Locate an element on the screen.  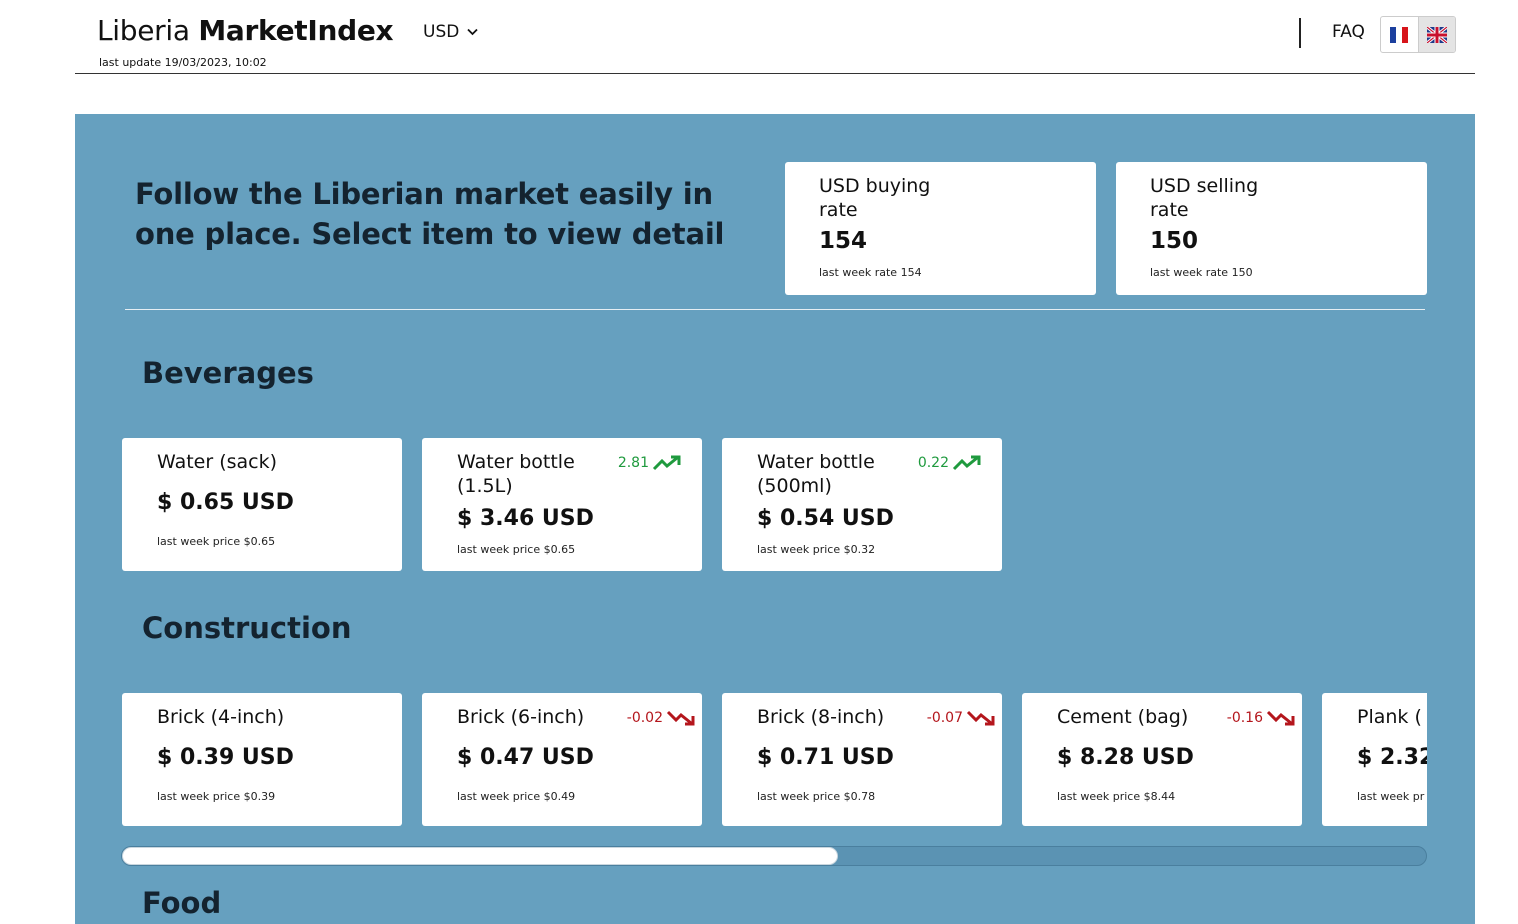
price-change: -0.07 is located at coordinates (961, 718).